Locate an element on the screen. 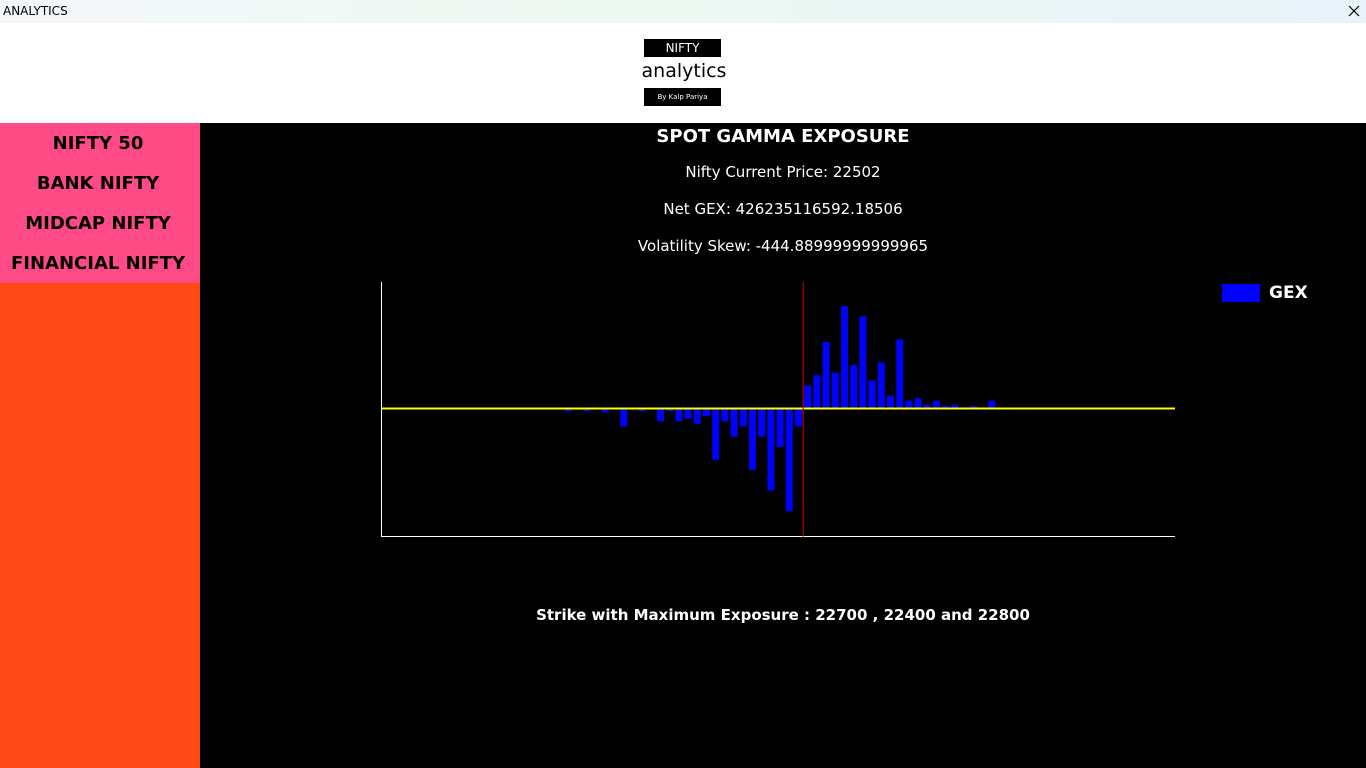 This screenshot has width=1366, height=768. page-title: SPOT GAMMA EXPOSURE is located at coordinates (783, 136).